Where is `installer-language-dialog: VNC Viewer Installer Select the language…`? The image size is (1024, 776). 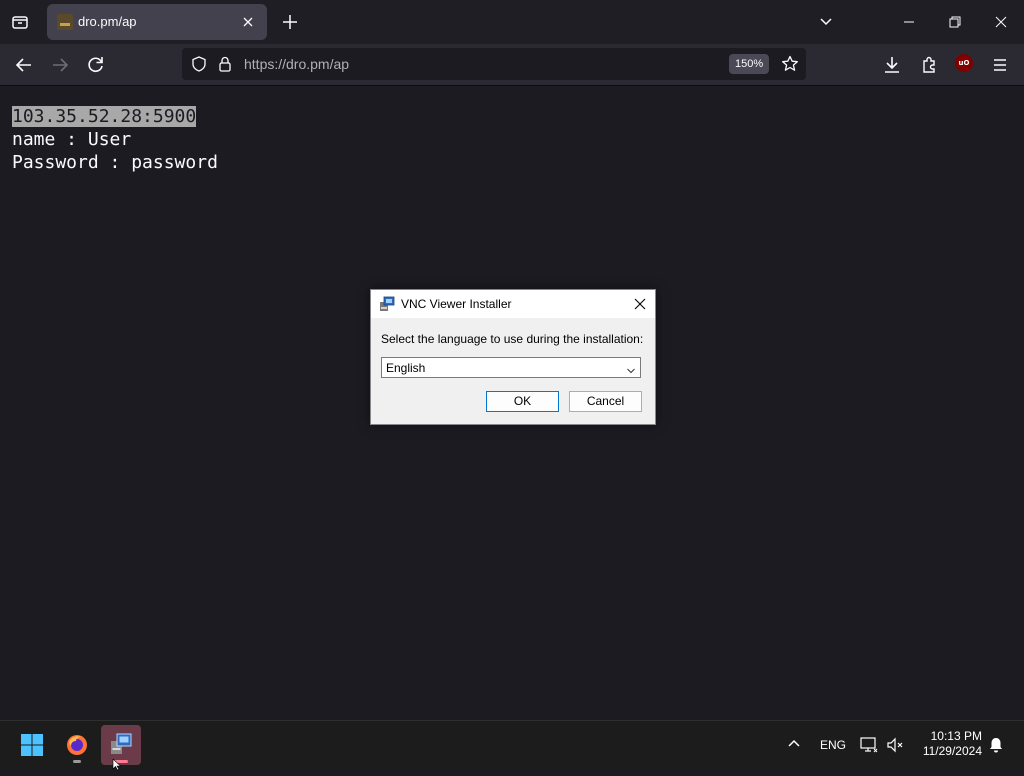 installer-language-dialog: VNC Viewer Installer Select the language… is located at coordinates (513, 357).